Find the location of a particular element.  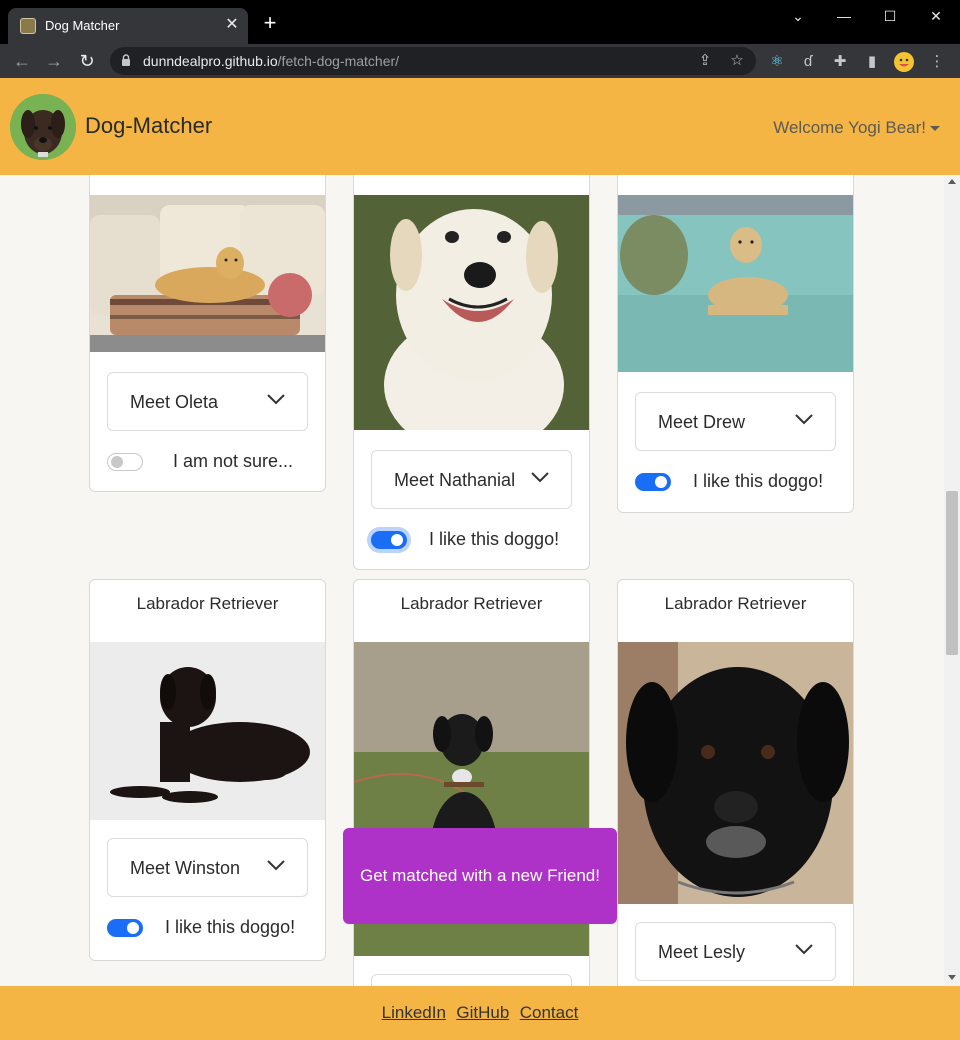

meet-dog-label: Meet Winston is located at coordinates (185, 868).